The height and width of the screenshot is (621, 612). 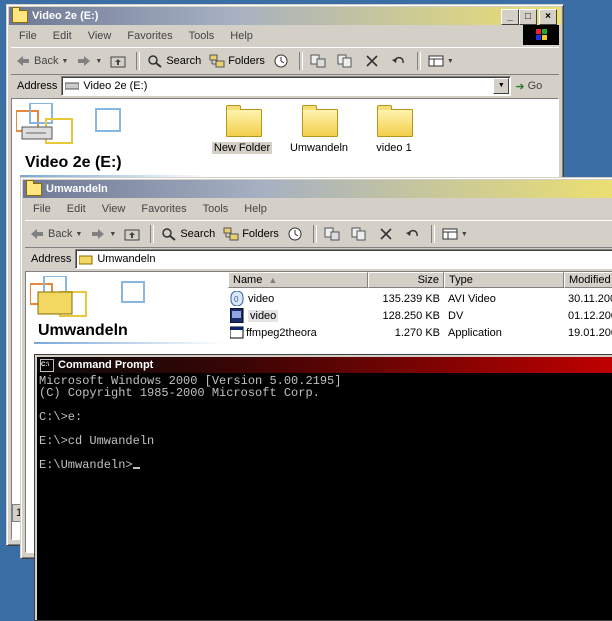 I want to click on file-modified: 19.01.200, so click(x=590, y=332).